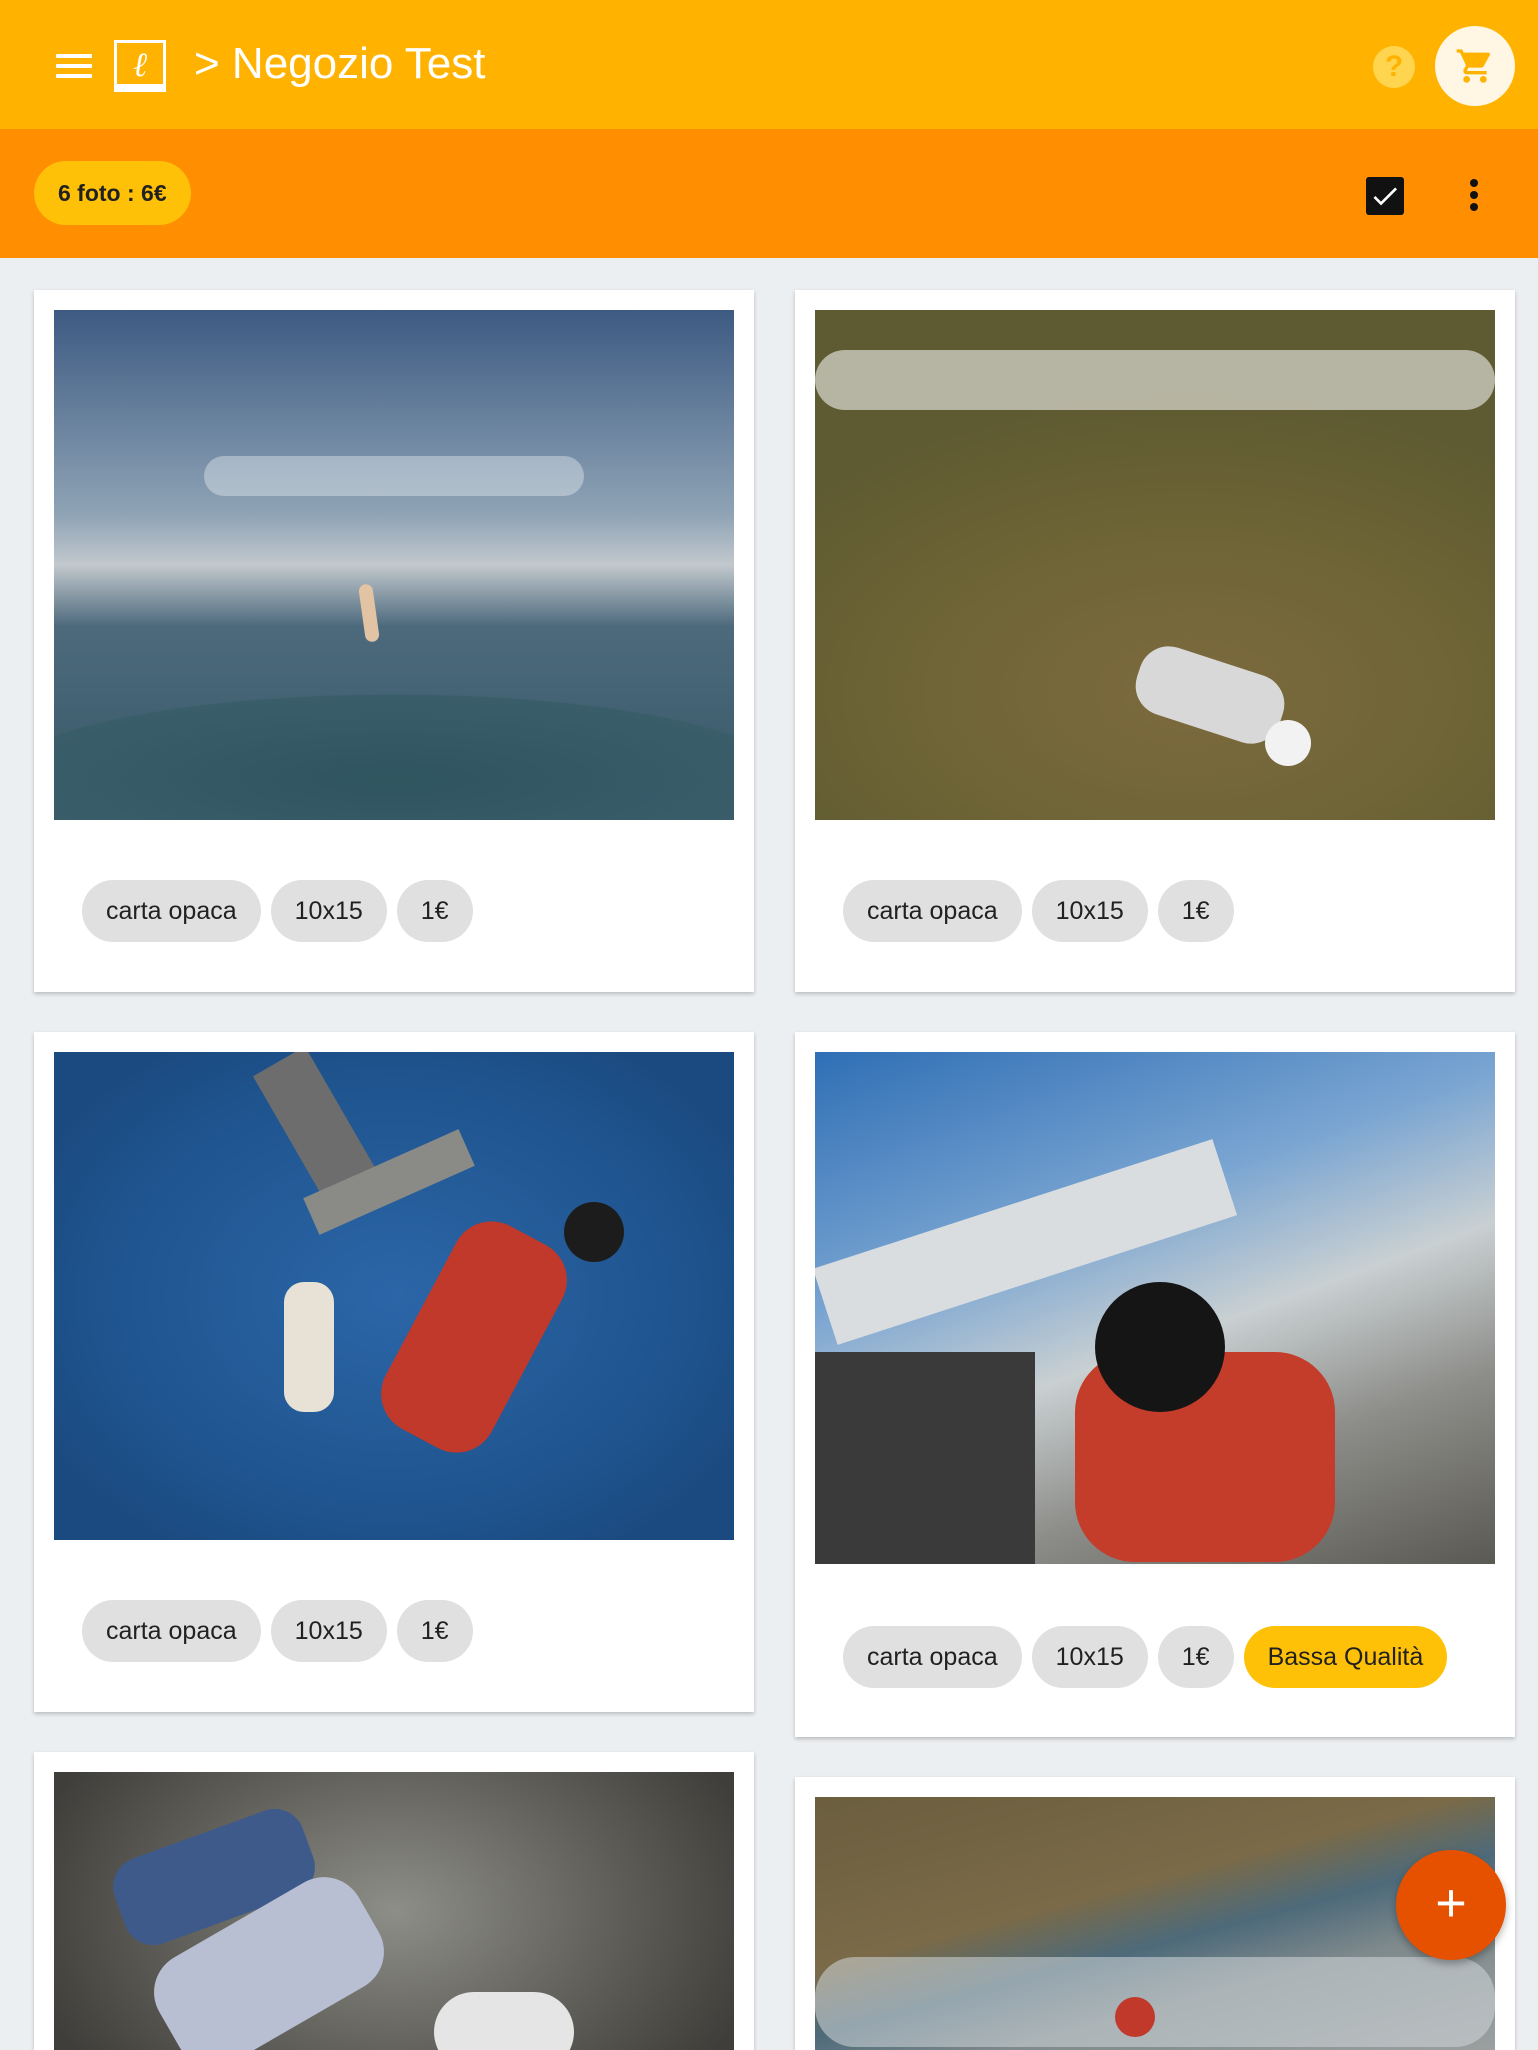 The image size is (1538, 2050). I want to click on logo-icon: ℓ, so click(140, 66).